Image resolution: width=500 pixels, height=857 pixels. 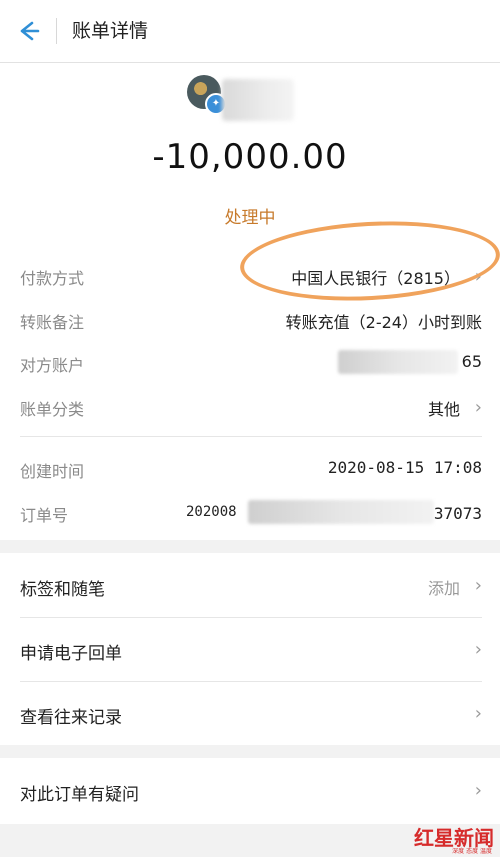 What do you see at coordinates (71, 654) in the screenshot?
I see `item-label: 申请电子回单` at bounding box center [71, 654].